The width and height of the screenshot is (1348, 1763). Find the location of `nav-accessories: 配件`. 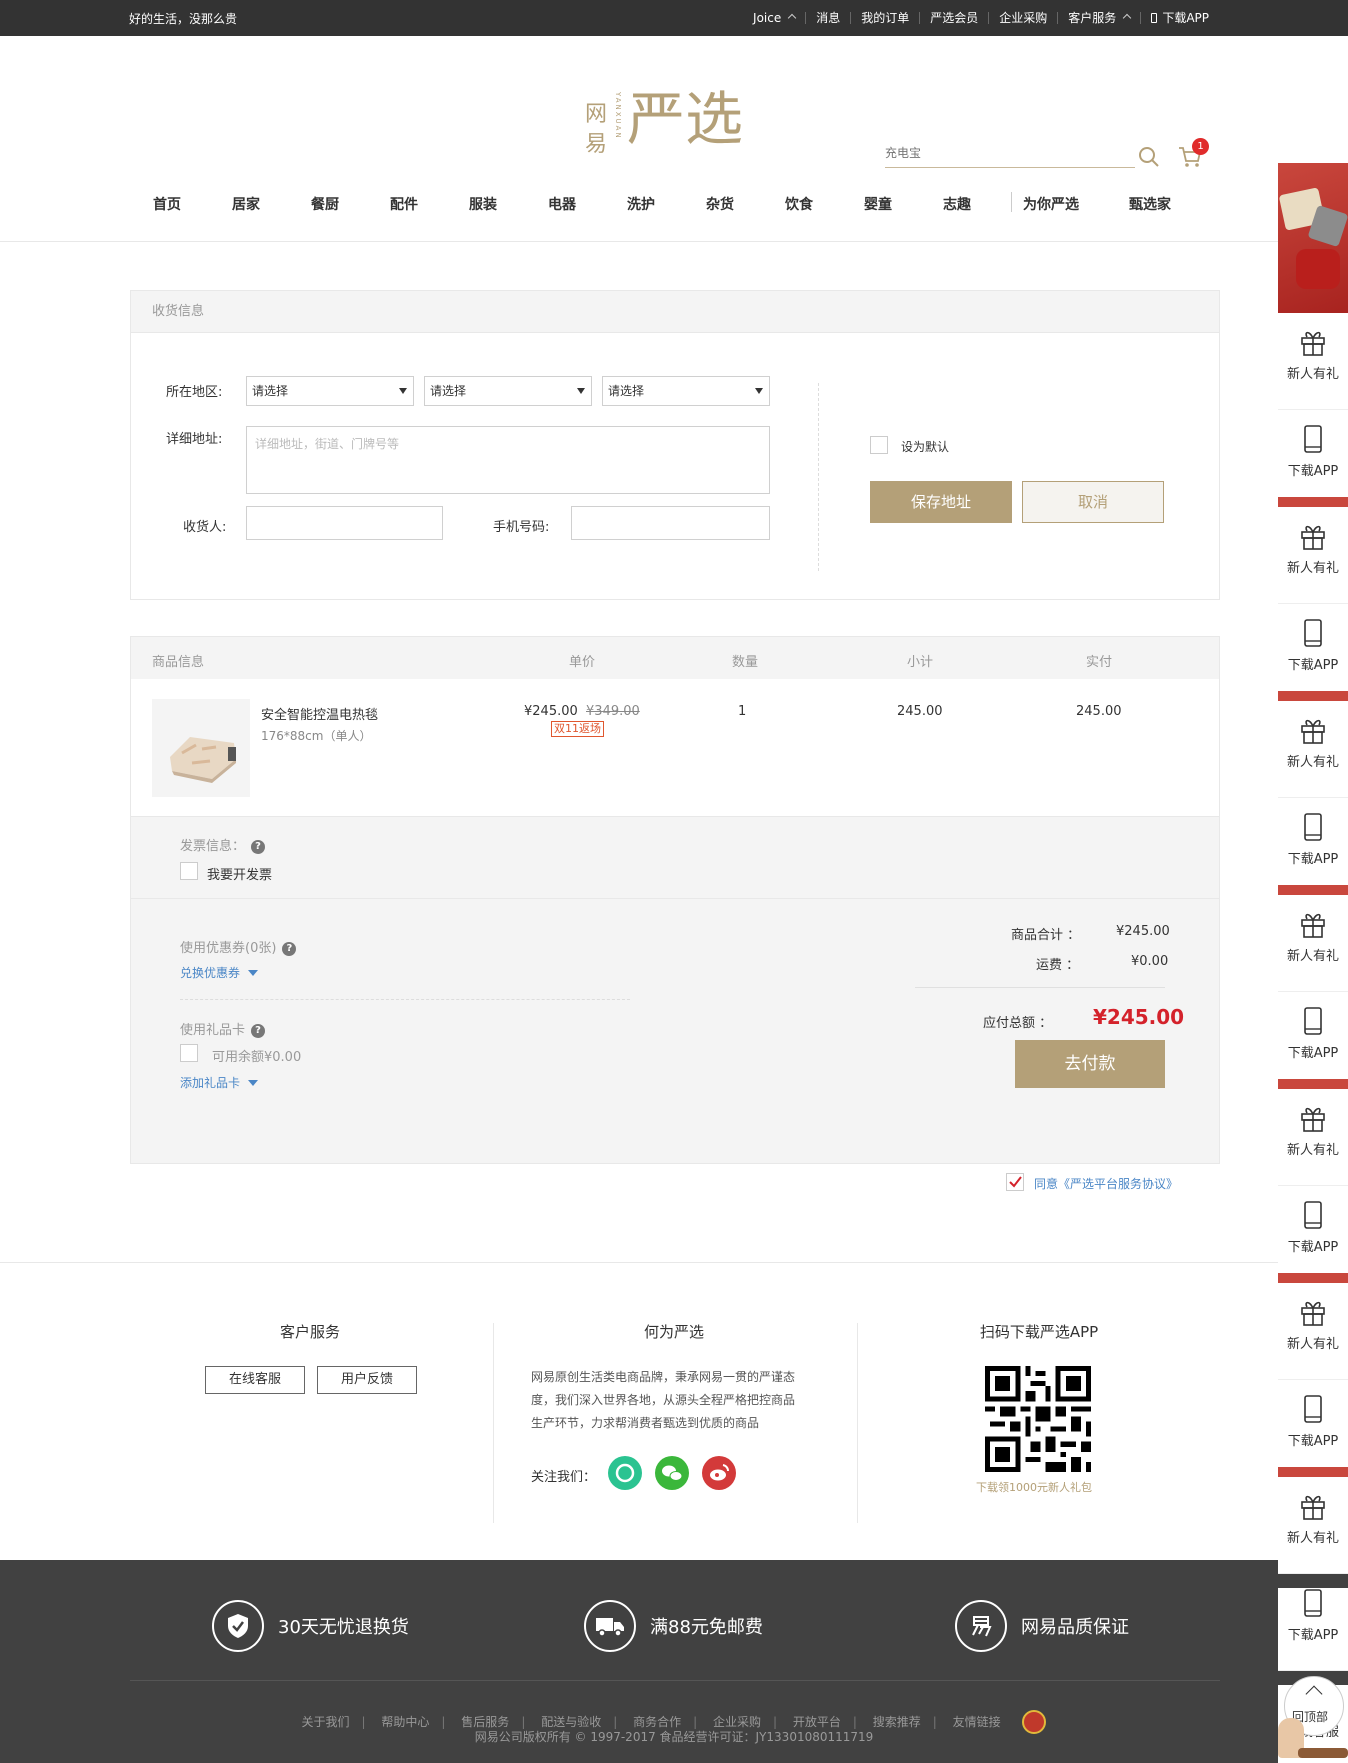

nav-accessories: 配件 is located at coordinates (404, 204).